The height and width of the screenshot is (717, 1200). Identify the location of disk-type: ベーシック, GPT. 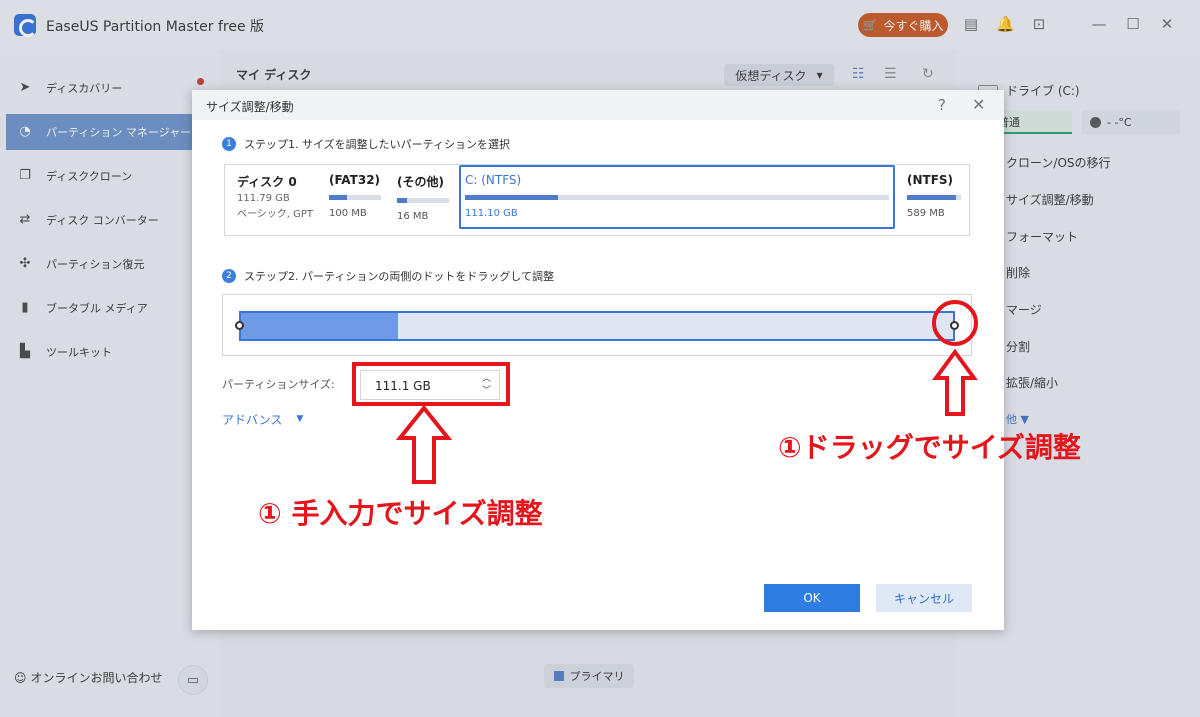
(275, 214).